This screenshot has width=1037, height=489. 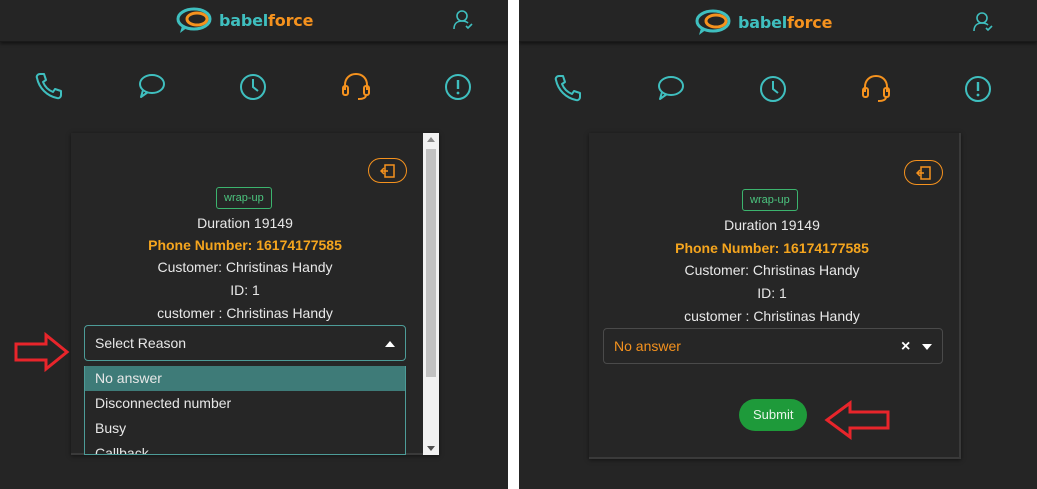 I want to click on option-no-answer: No answer, so click(x=245, y=378).